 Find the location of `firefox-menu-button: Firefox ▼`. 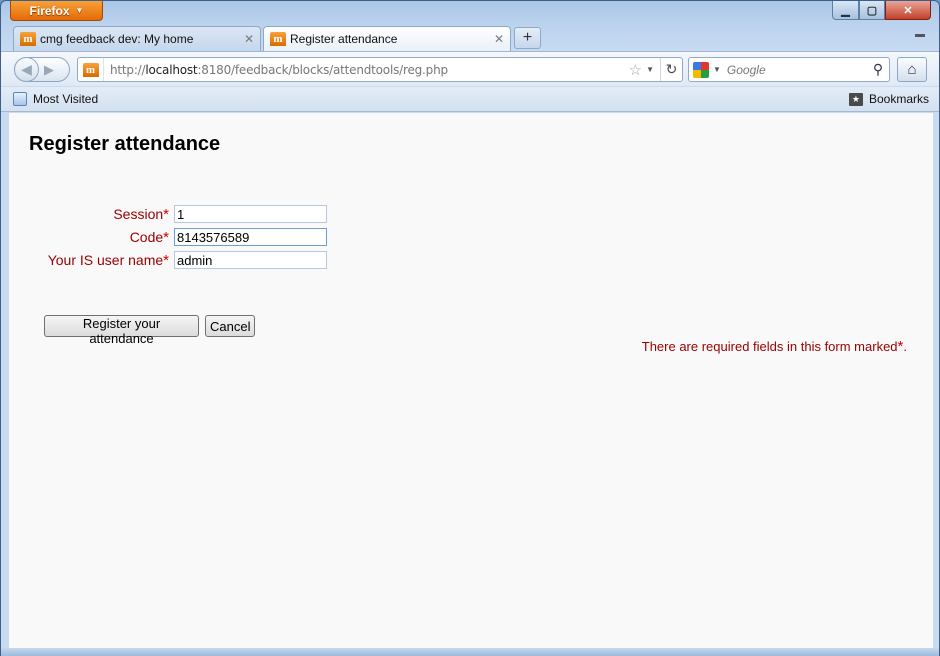

firefox-menu-button: Firefox ▼ is located at coordinates (56, 11).